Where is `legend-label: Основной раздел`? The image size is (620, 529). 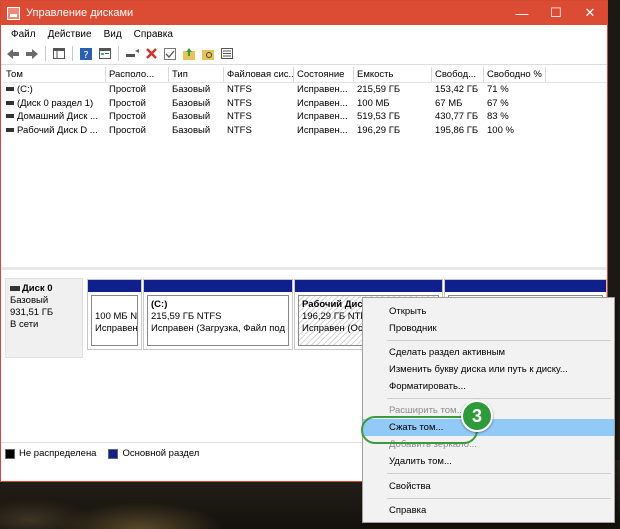 legend-label: Основной раздел is located at coordinates (161, 453).